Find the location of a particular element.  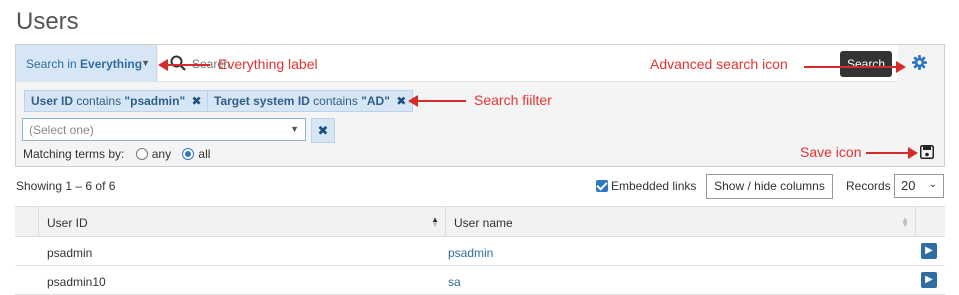

matching-terms: Matching terms by: any all is located at coordinates (116, 154).